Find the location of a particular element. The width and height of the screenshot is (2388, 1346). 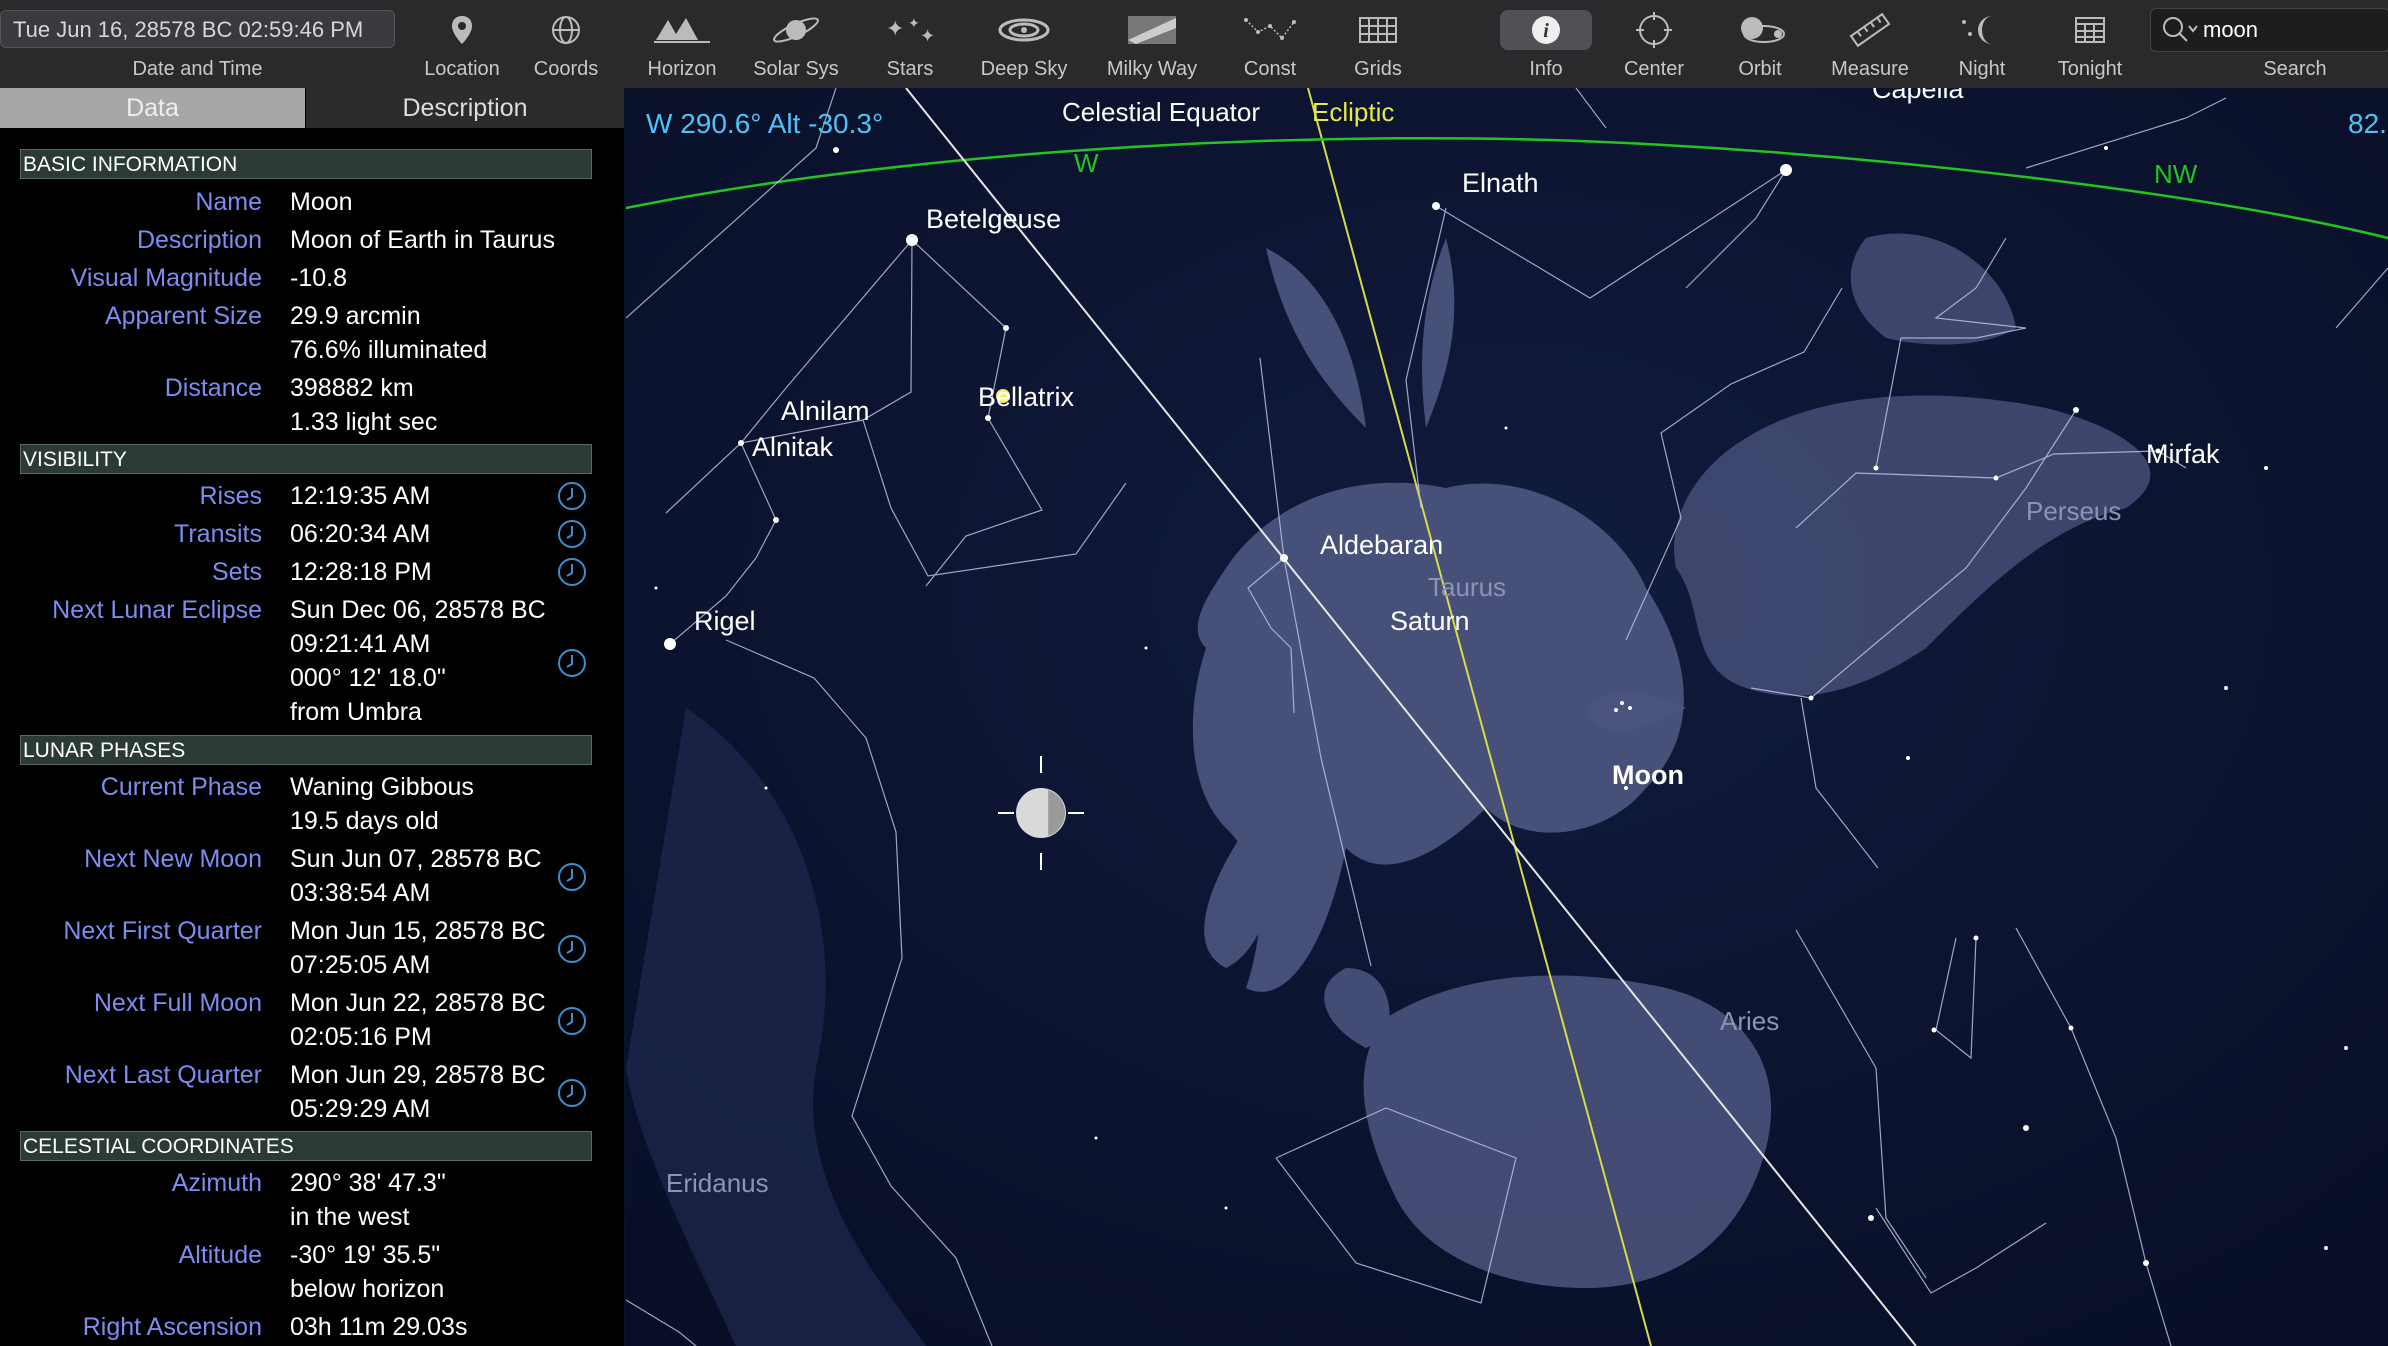

deep-sky-label: Deep Sky is located at coordinates (1024, 69).